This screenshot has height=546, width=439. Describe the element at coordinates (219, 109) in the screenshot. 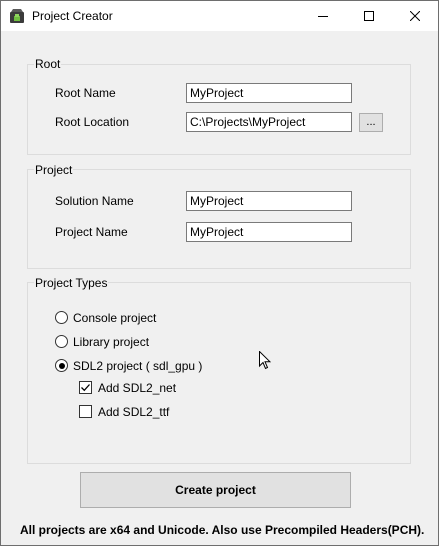

I see `root-groupbox` at that location.